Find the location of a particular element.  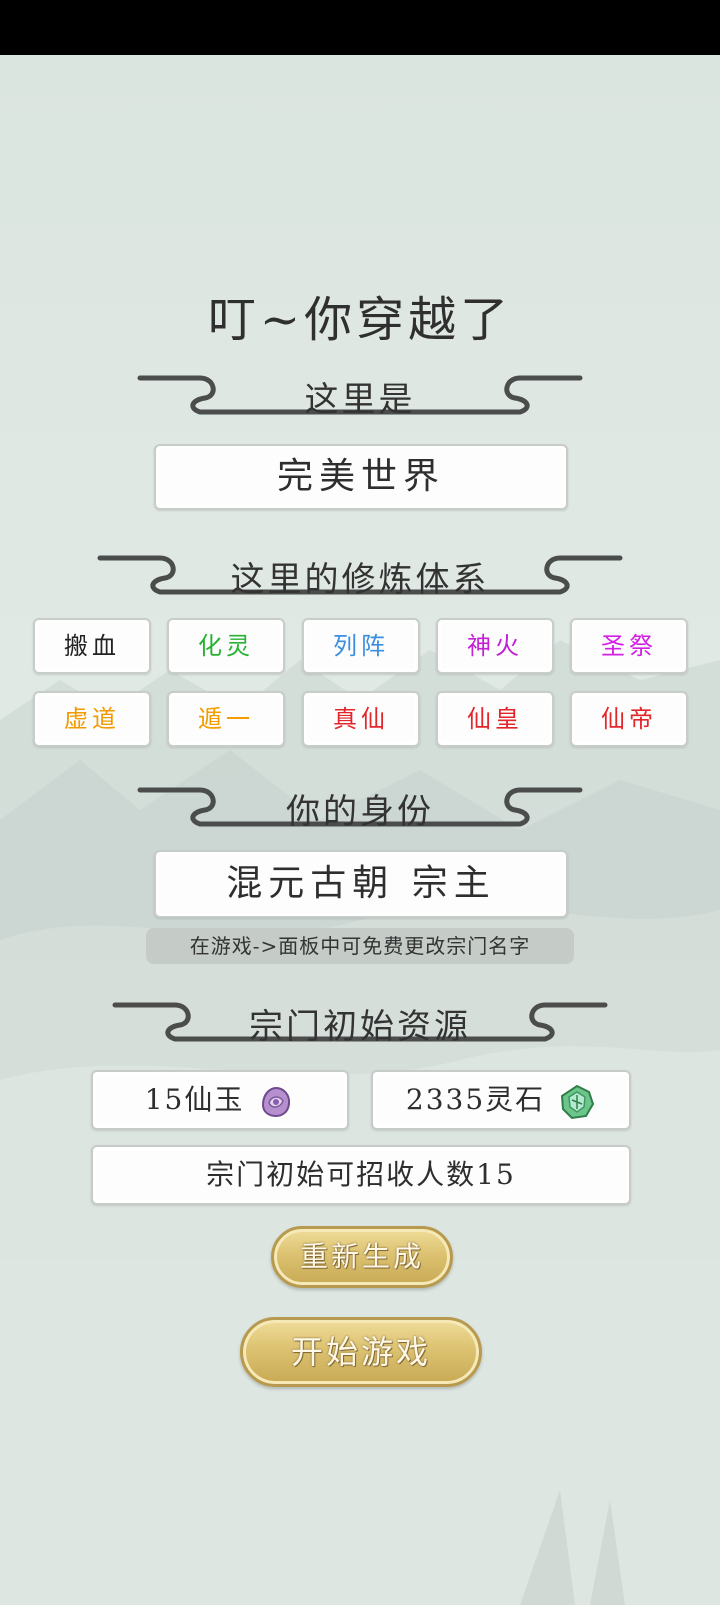

recruit-count: 宗门初始可招收人数15 is located at coordinates (361, 1174).